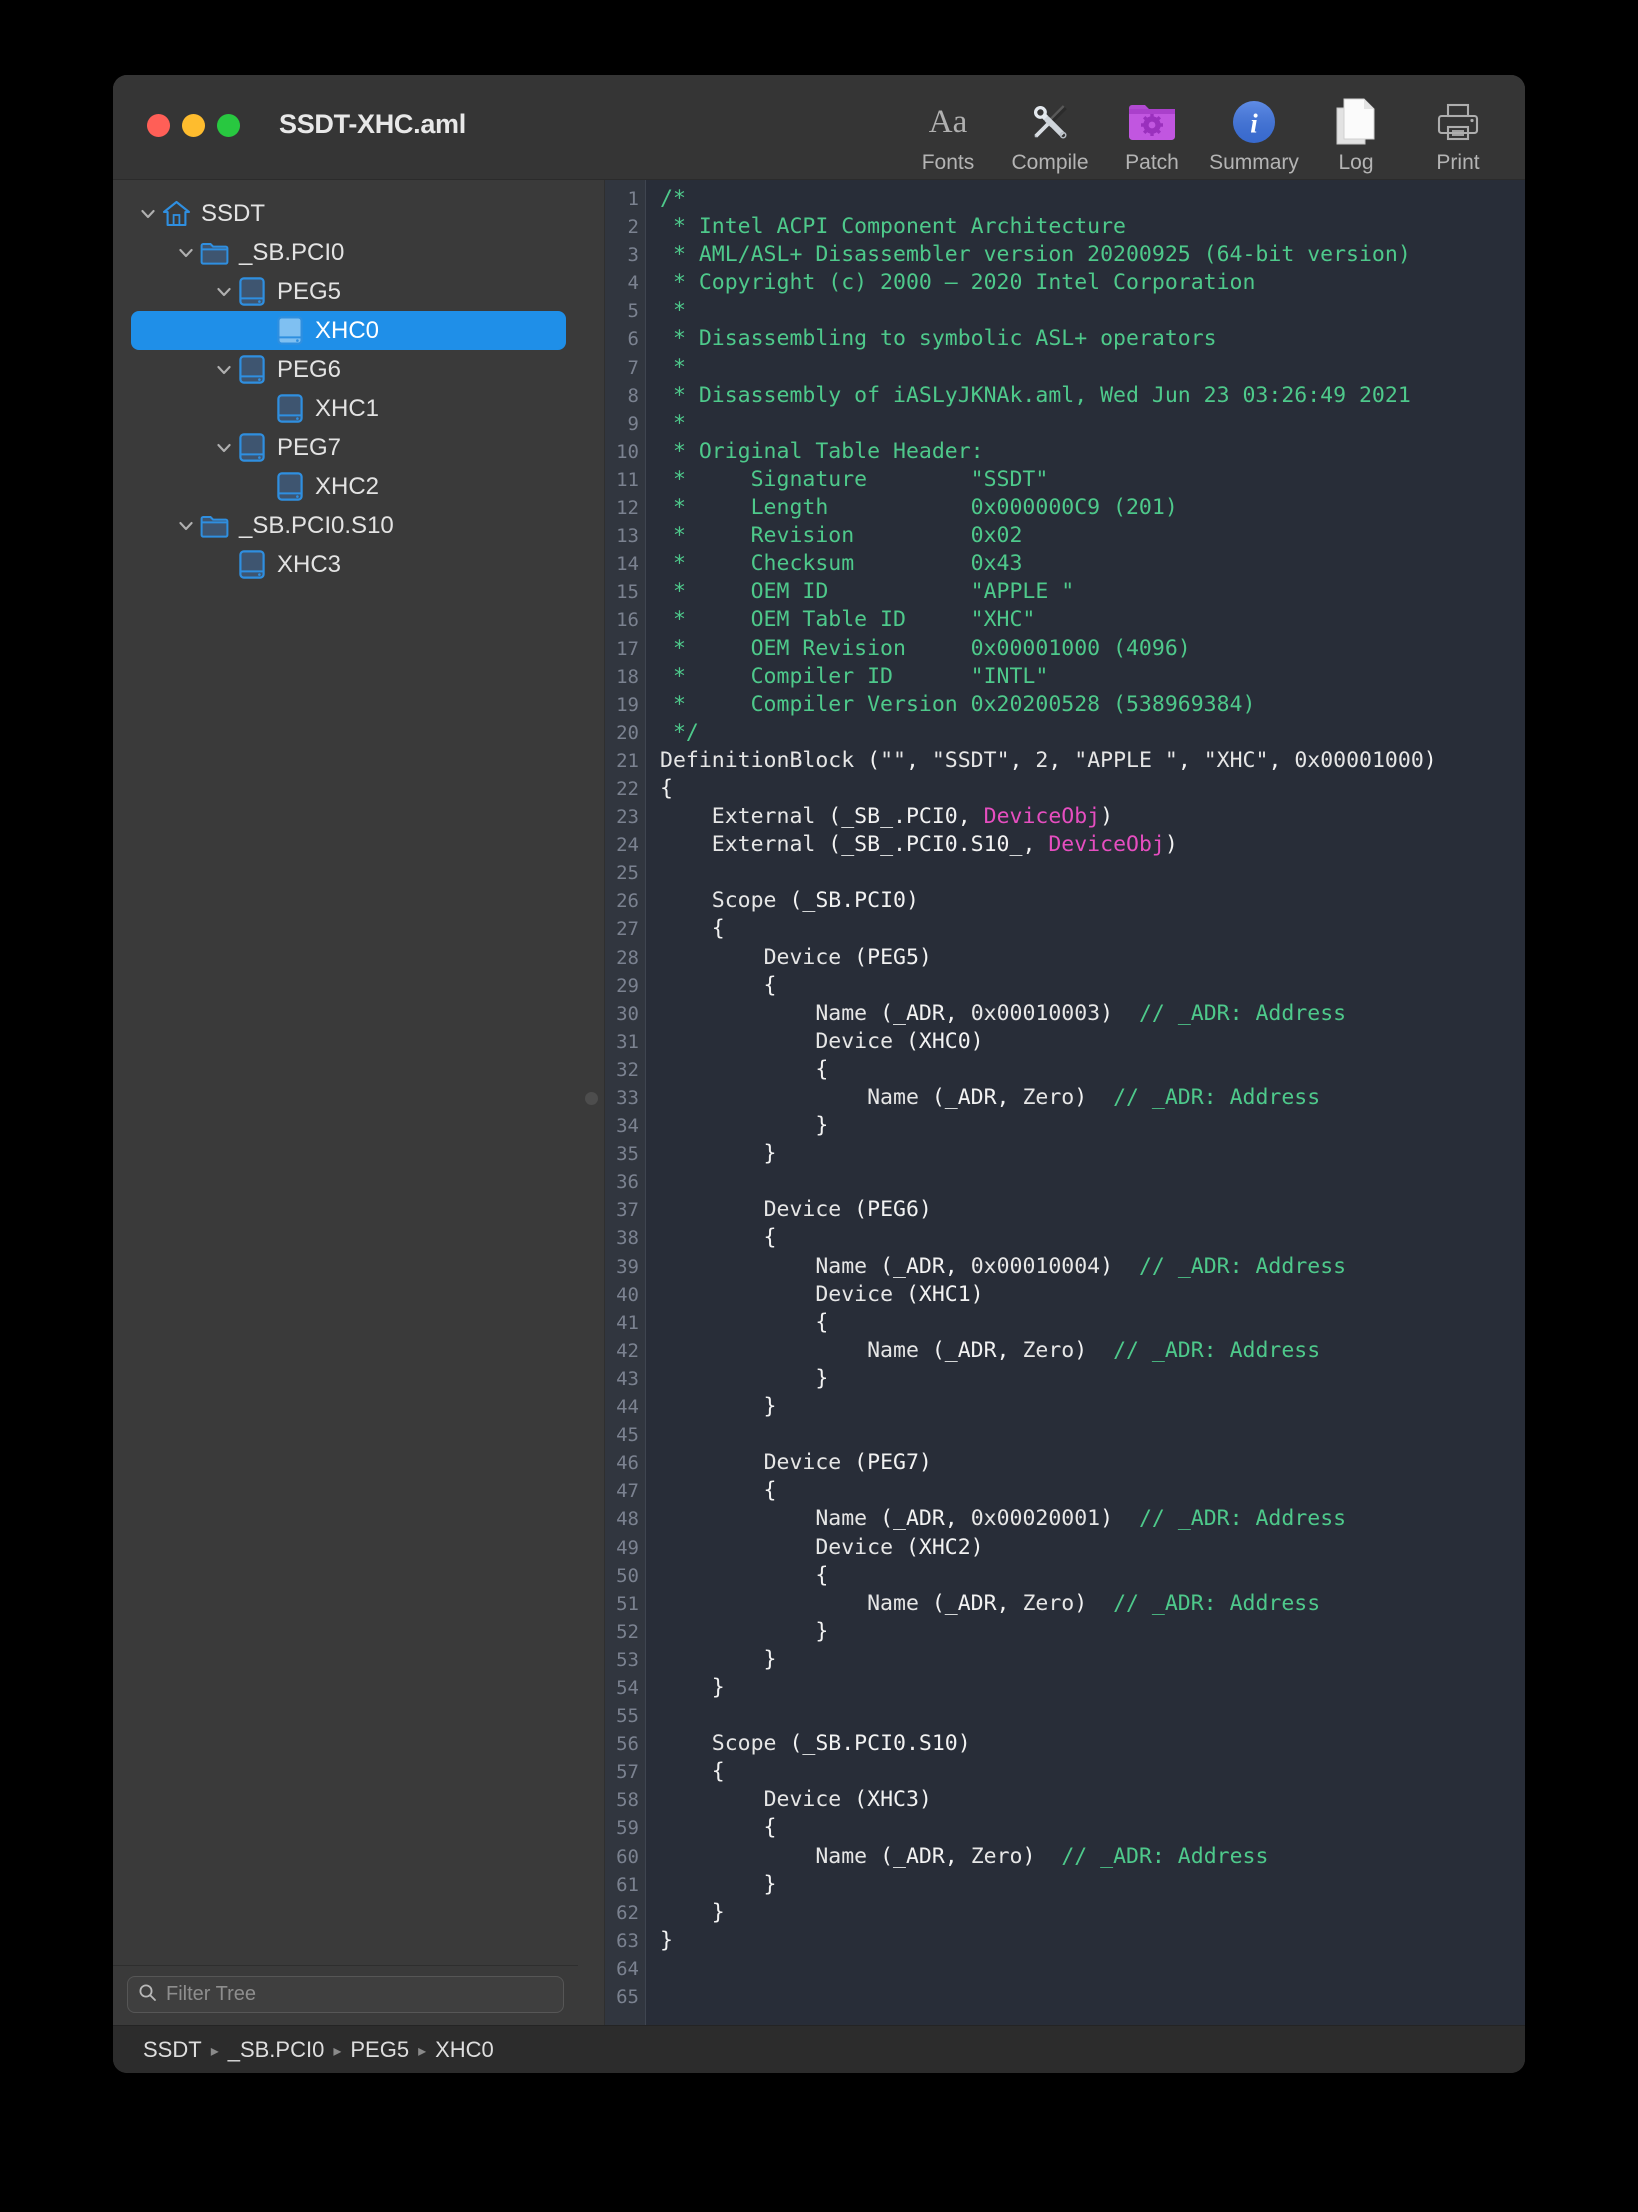 This screenshot has height=2212, width=1638. Describe the element at coordinates (1152, 162) in the screenshot. I see `toolbar-item-label: Patch` at that location.